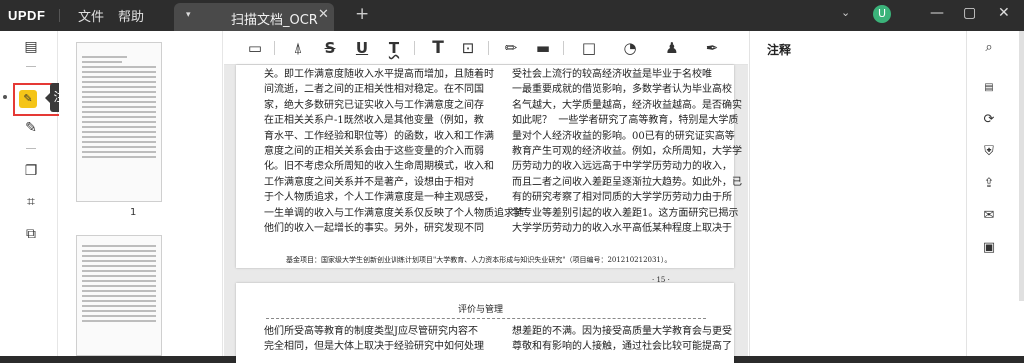 The height and width of the screenshot is (363, 1024). What do you see at coordinates (438, 48) in the screenshot?
I see `text-icon: T` at bounding box center [438, 48].